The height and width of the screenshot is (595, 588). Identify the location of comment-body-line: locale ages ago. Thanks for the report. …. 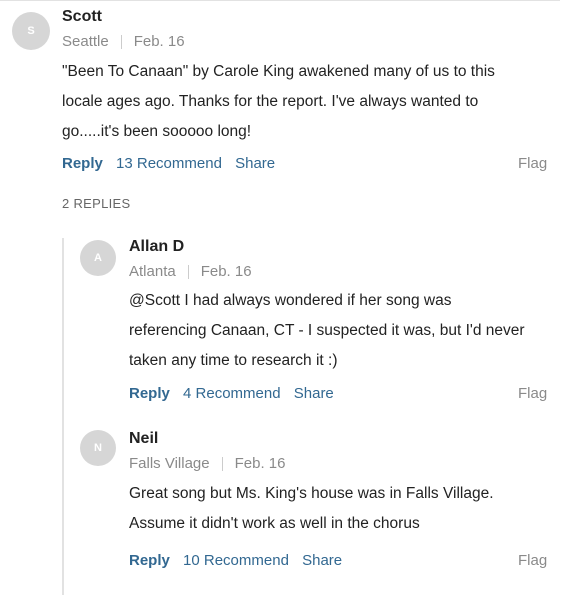
(270, 101).